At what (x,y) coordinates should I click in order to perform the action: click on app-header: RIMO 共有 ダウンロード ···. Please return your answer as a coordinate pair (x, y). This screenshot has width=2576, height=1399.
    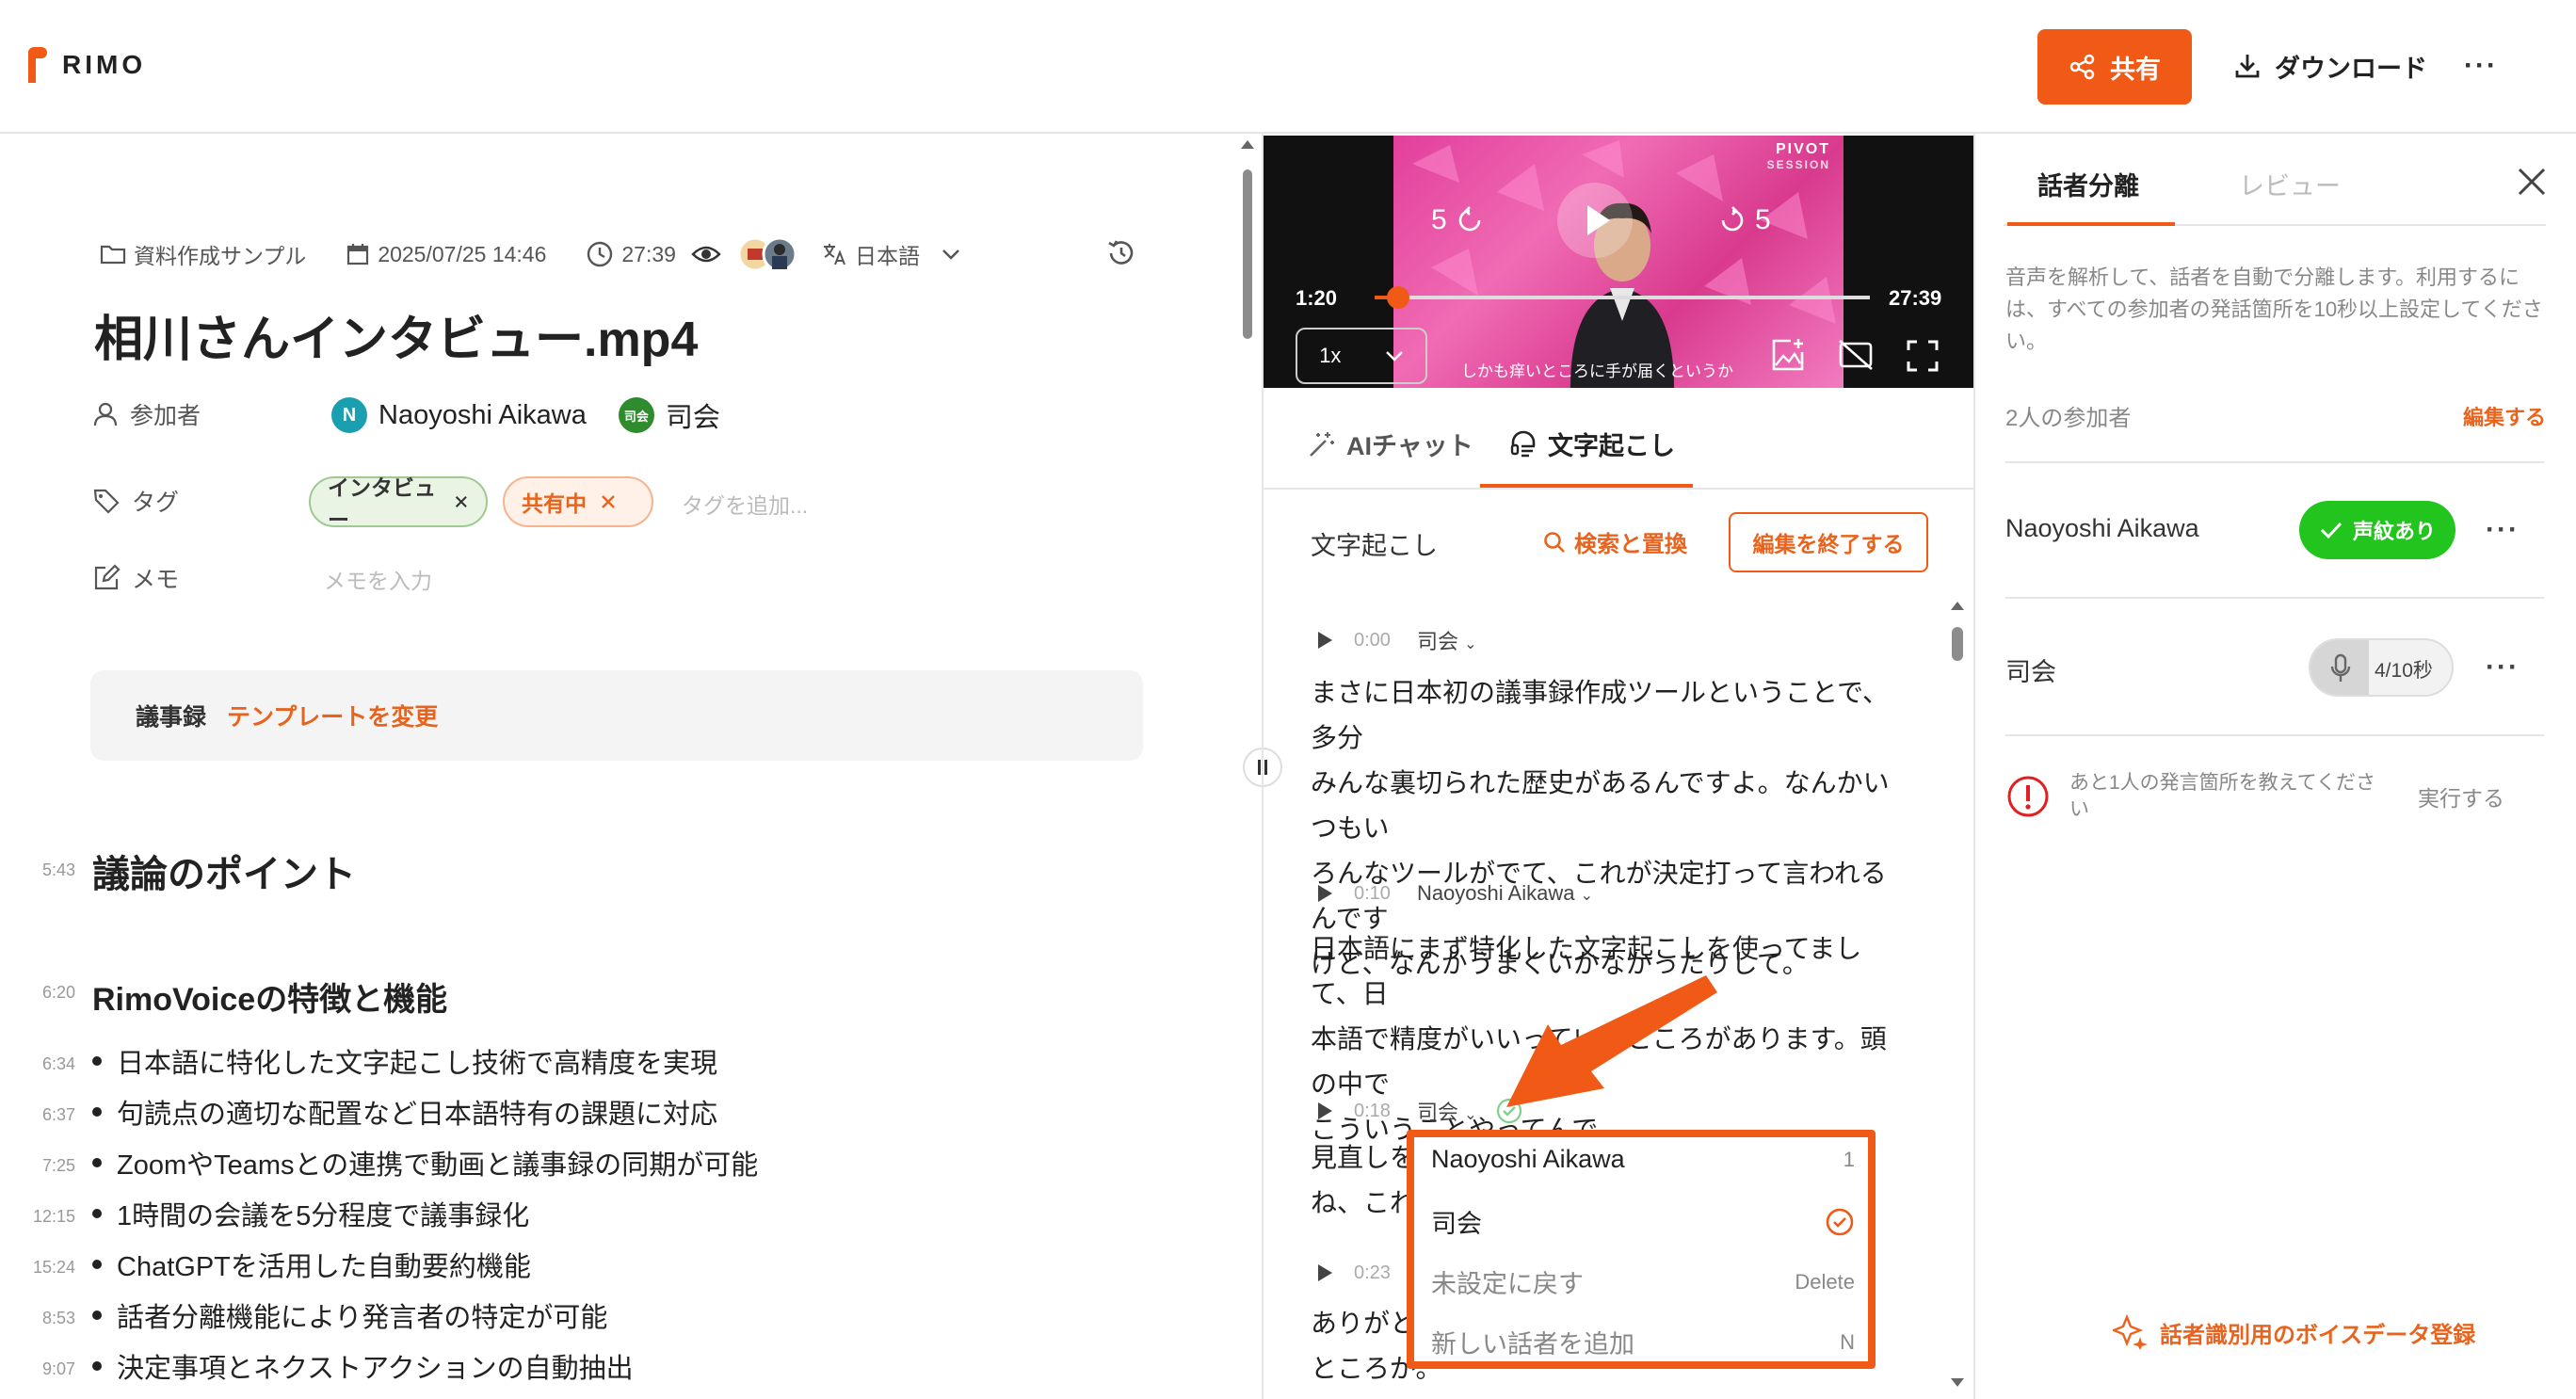
    Looking at the image, I should click on (1288, 67).